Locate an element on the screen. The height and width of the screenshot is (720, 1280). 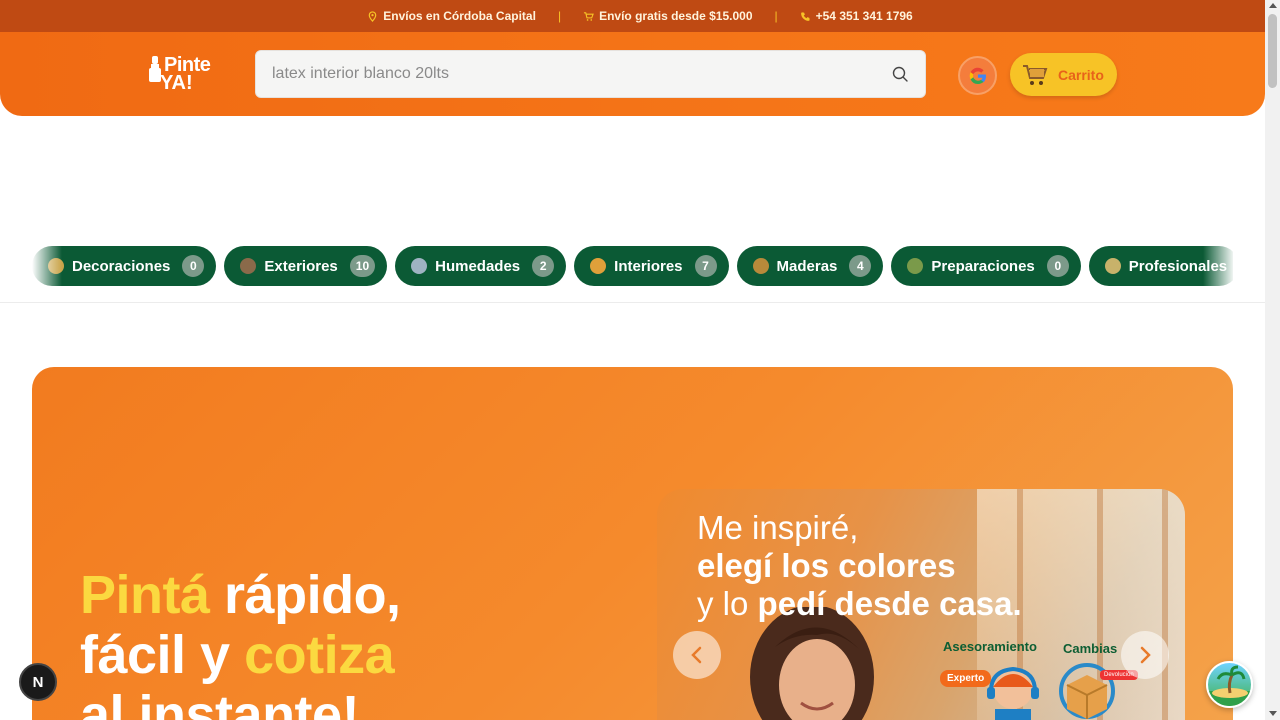
category-count: 2 is located at coordinates (543, 266).